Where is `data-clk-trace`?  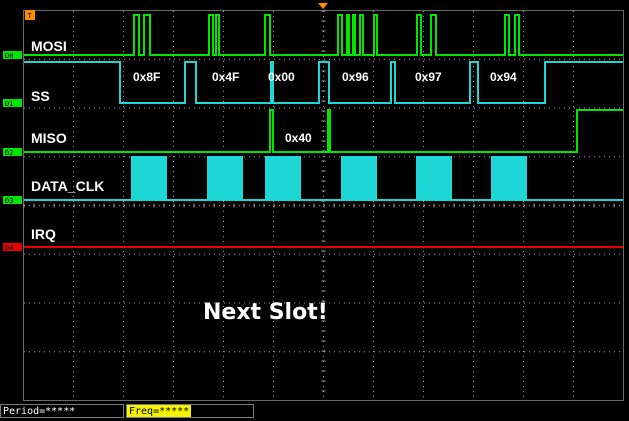
data-clk-trace is located at coordinates (323, 178).